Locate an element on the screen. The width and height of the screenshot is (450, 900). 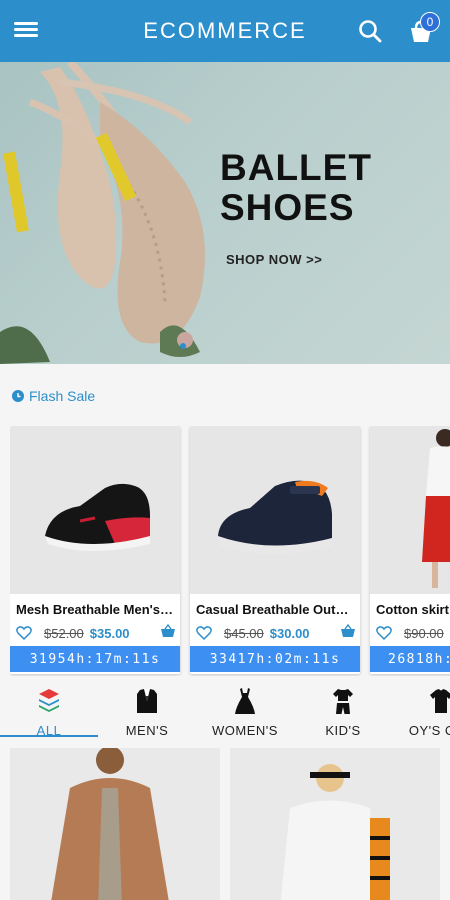
tshirt-icon is located at coordinates (440, 701).